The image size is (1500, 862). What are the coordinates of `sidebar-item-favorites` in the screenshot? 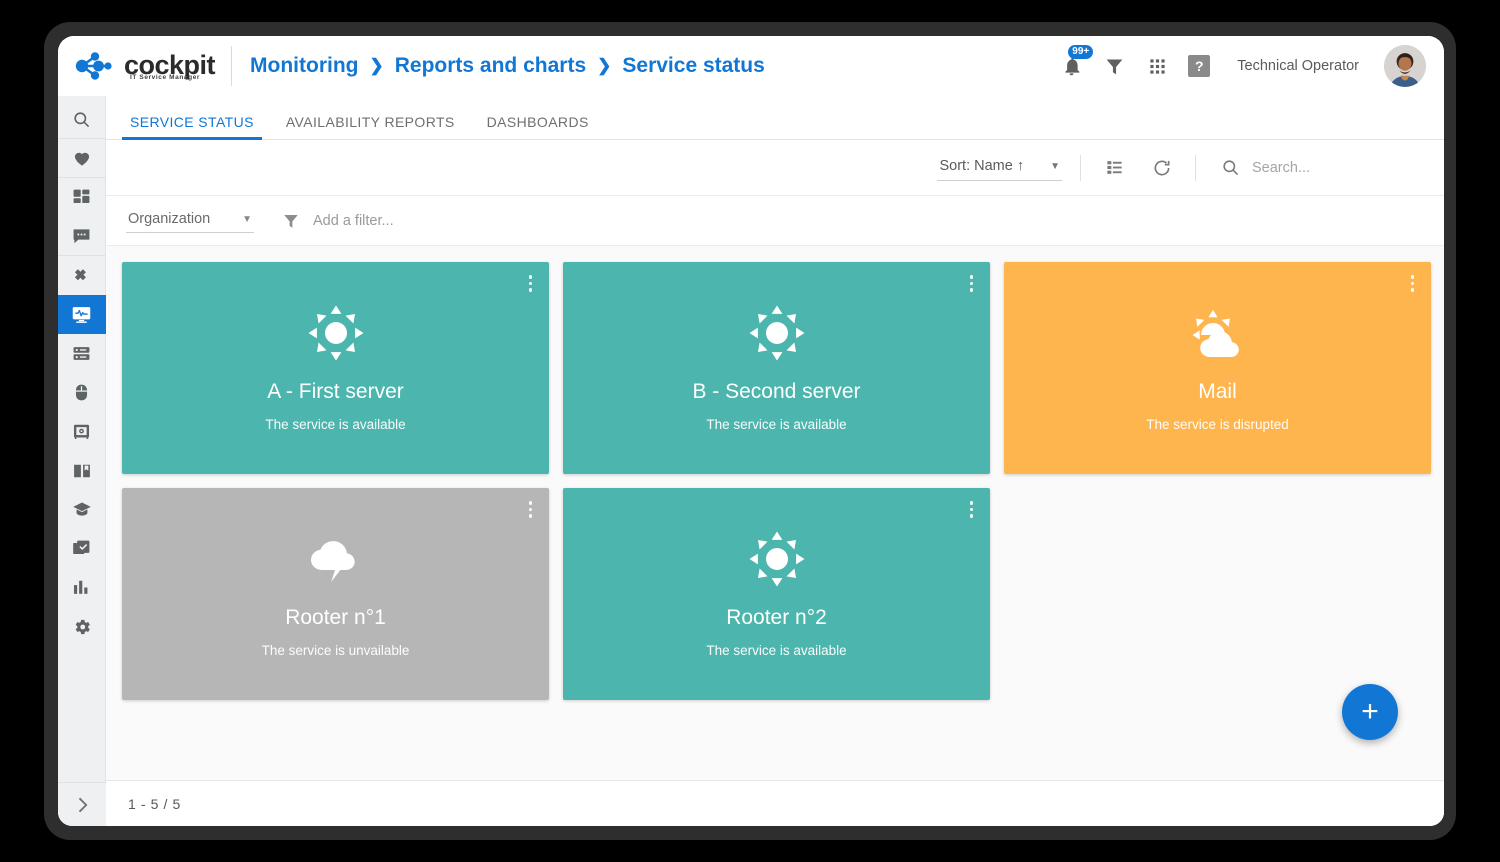 It's located at (82, 158).